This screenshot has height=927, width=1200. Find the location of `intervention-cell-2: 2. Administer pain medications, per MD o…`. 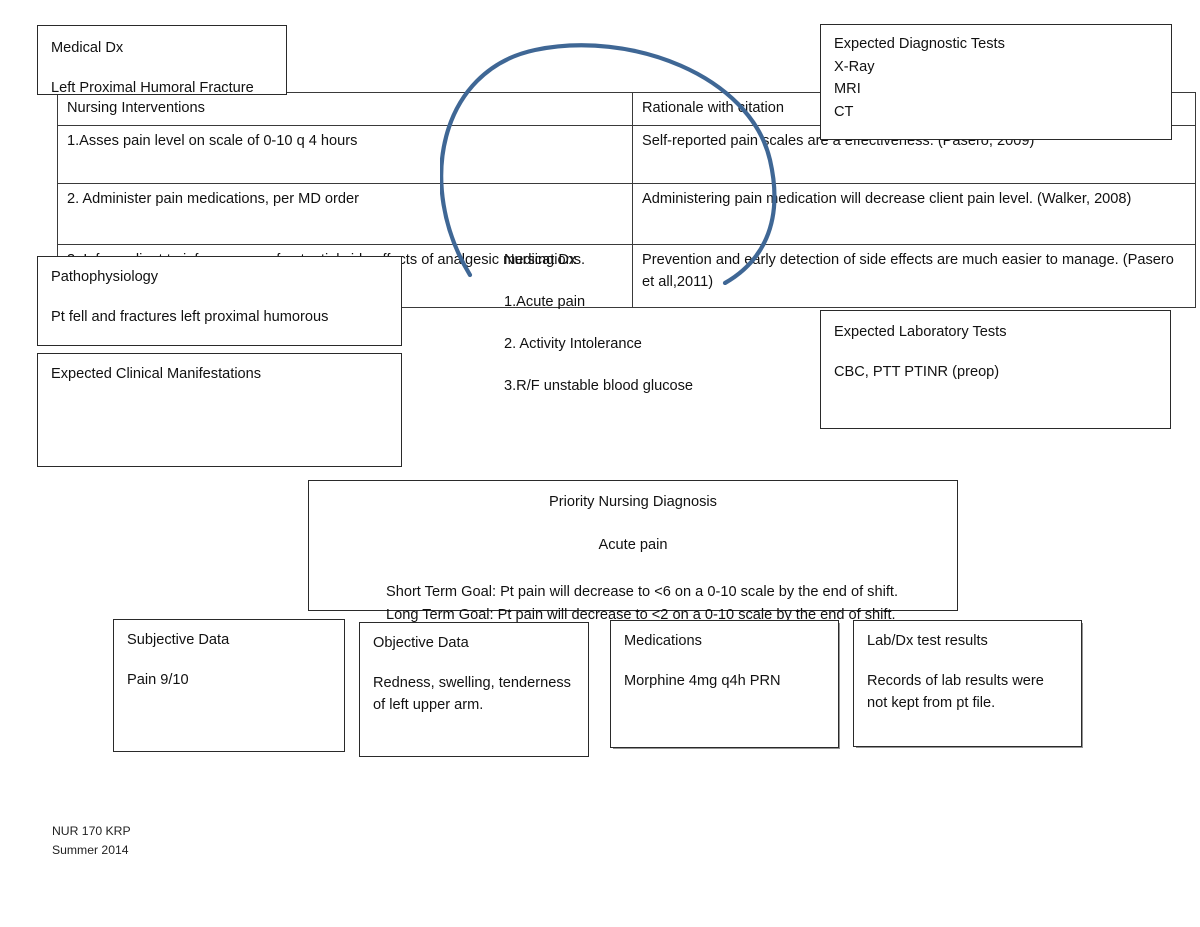

intervention-cell-2: 2. Administer pain medications, per MD o… is located at coordinates (345, 213).